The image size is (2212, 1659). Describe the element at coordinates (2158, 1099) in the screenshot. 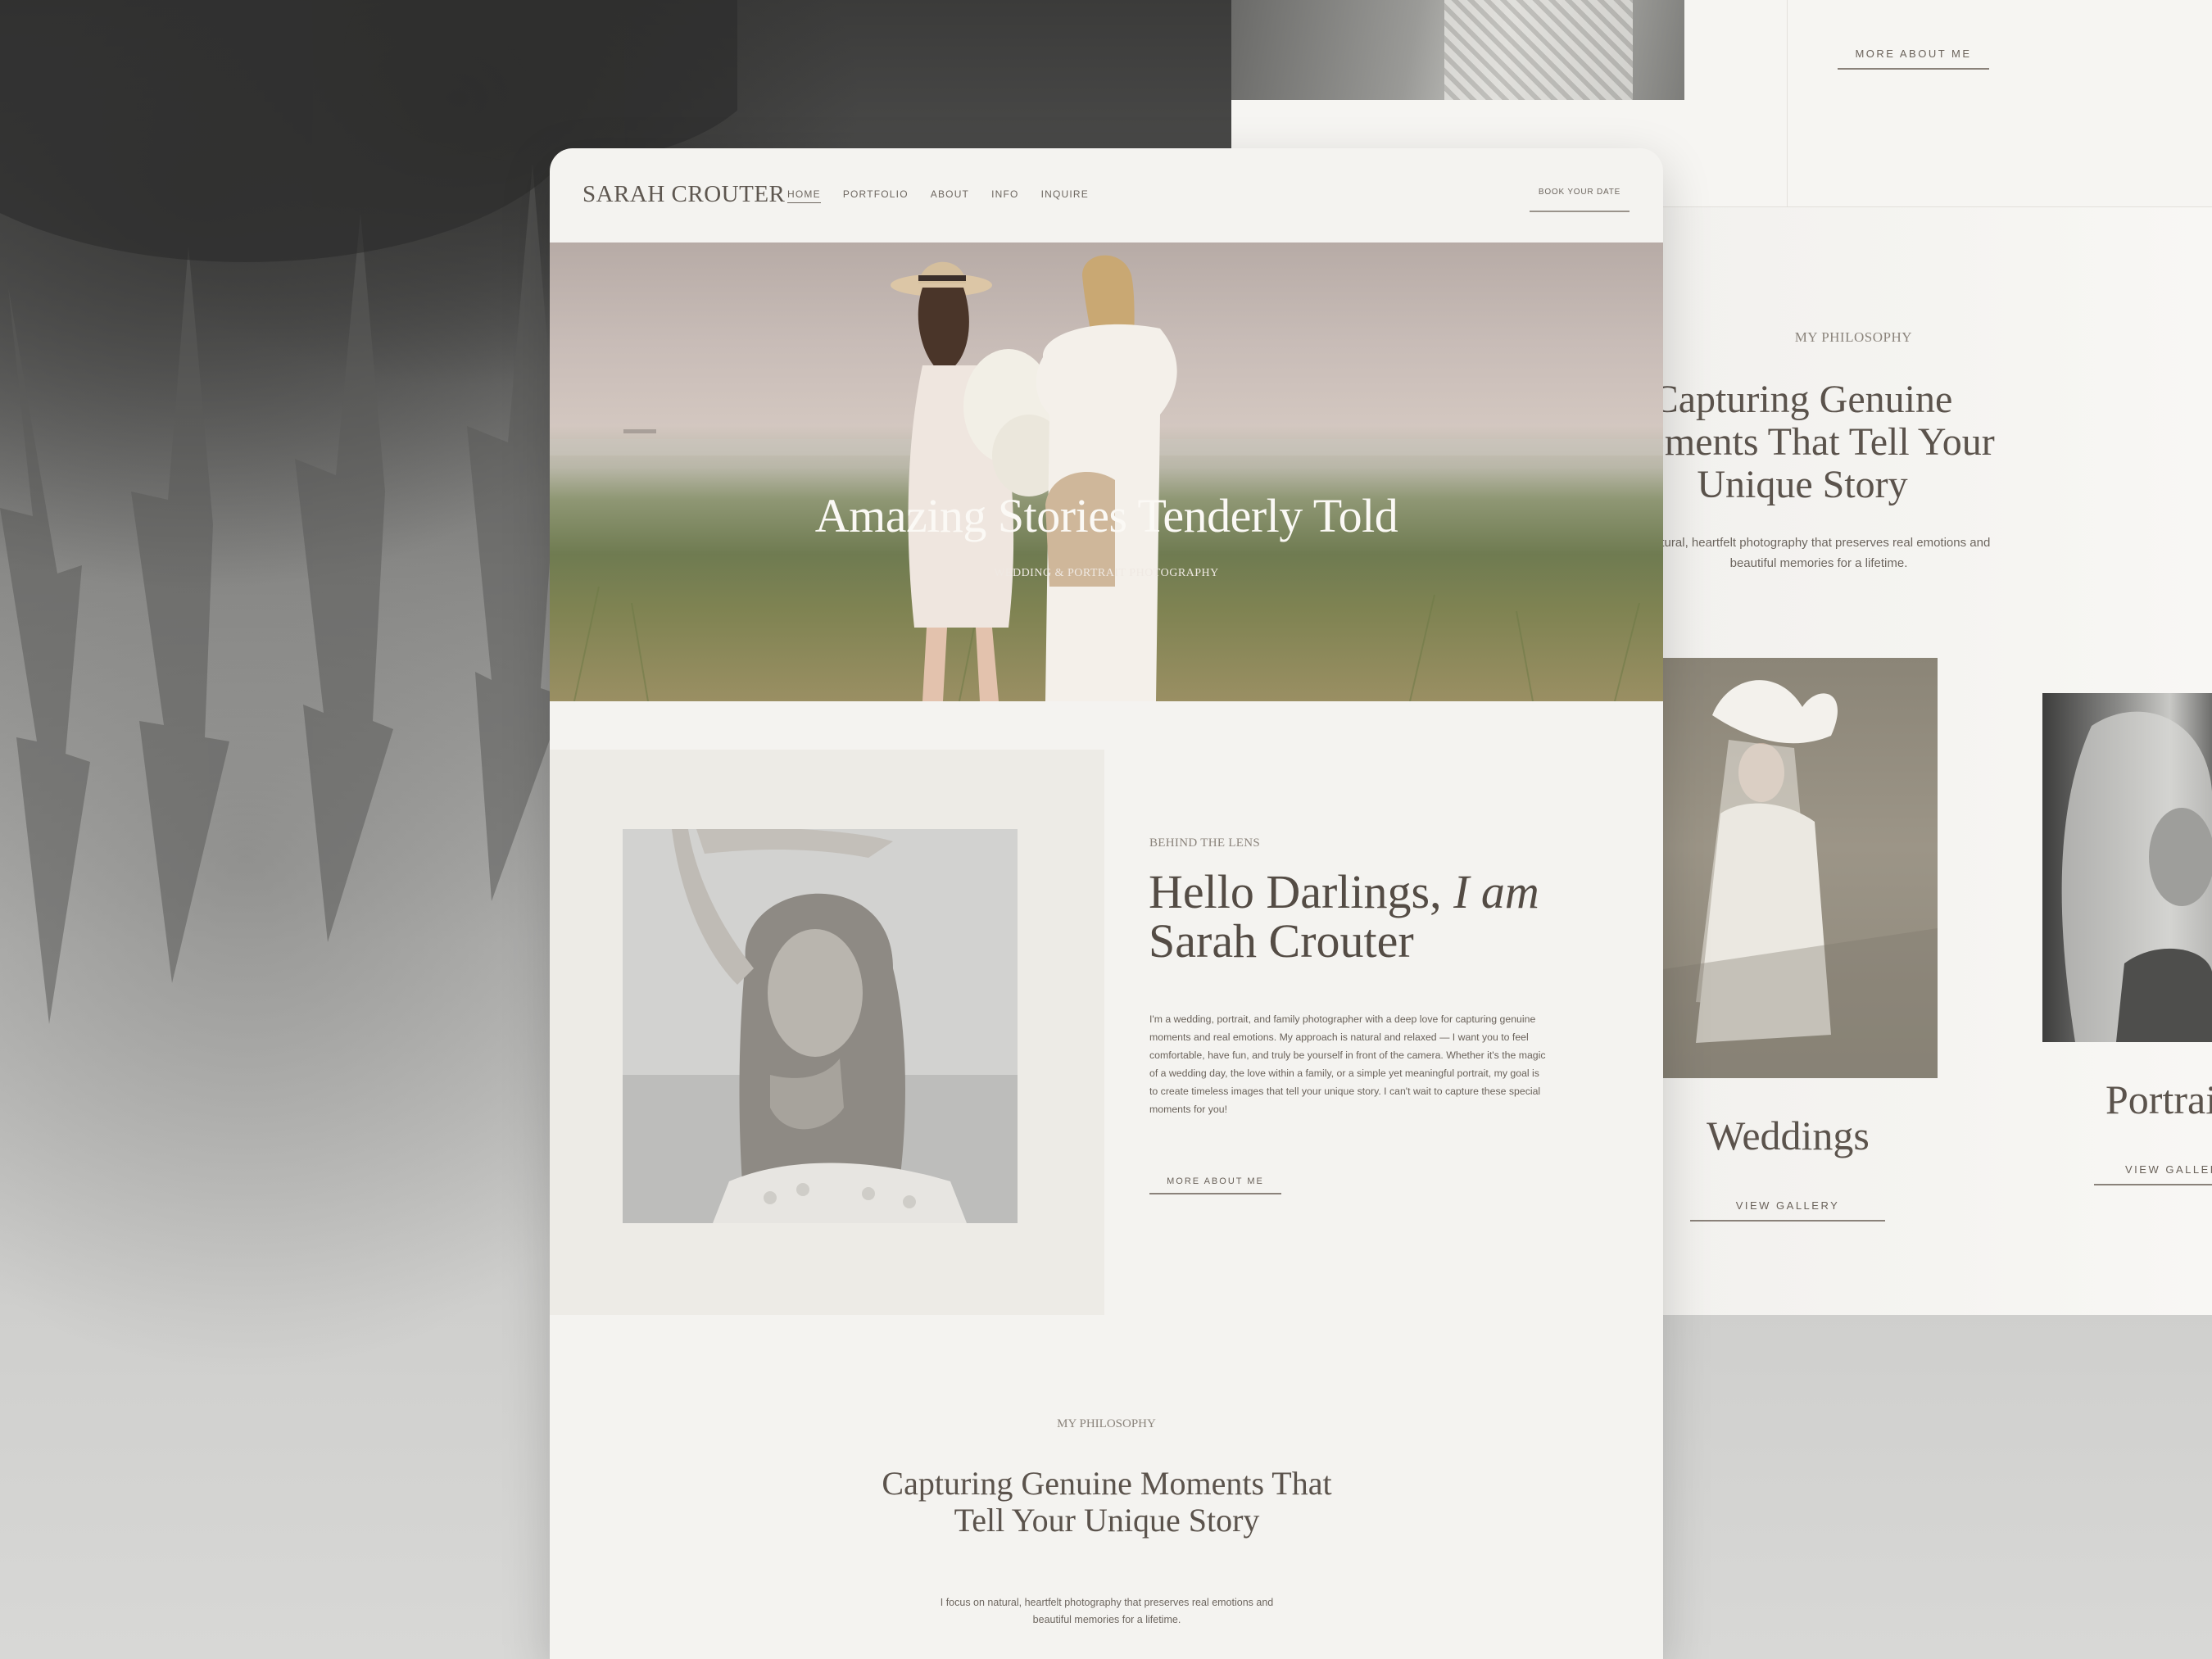

I see `portrait-title: Portrait` at that location.